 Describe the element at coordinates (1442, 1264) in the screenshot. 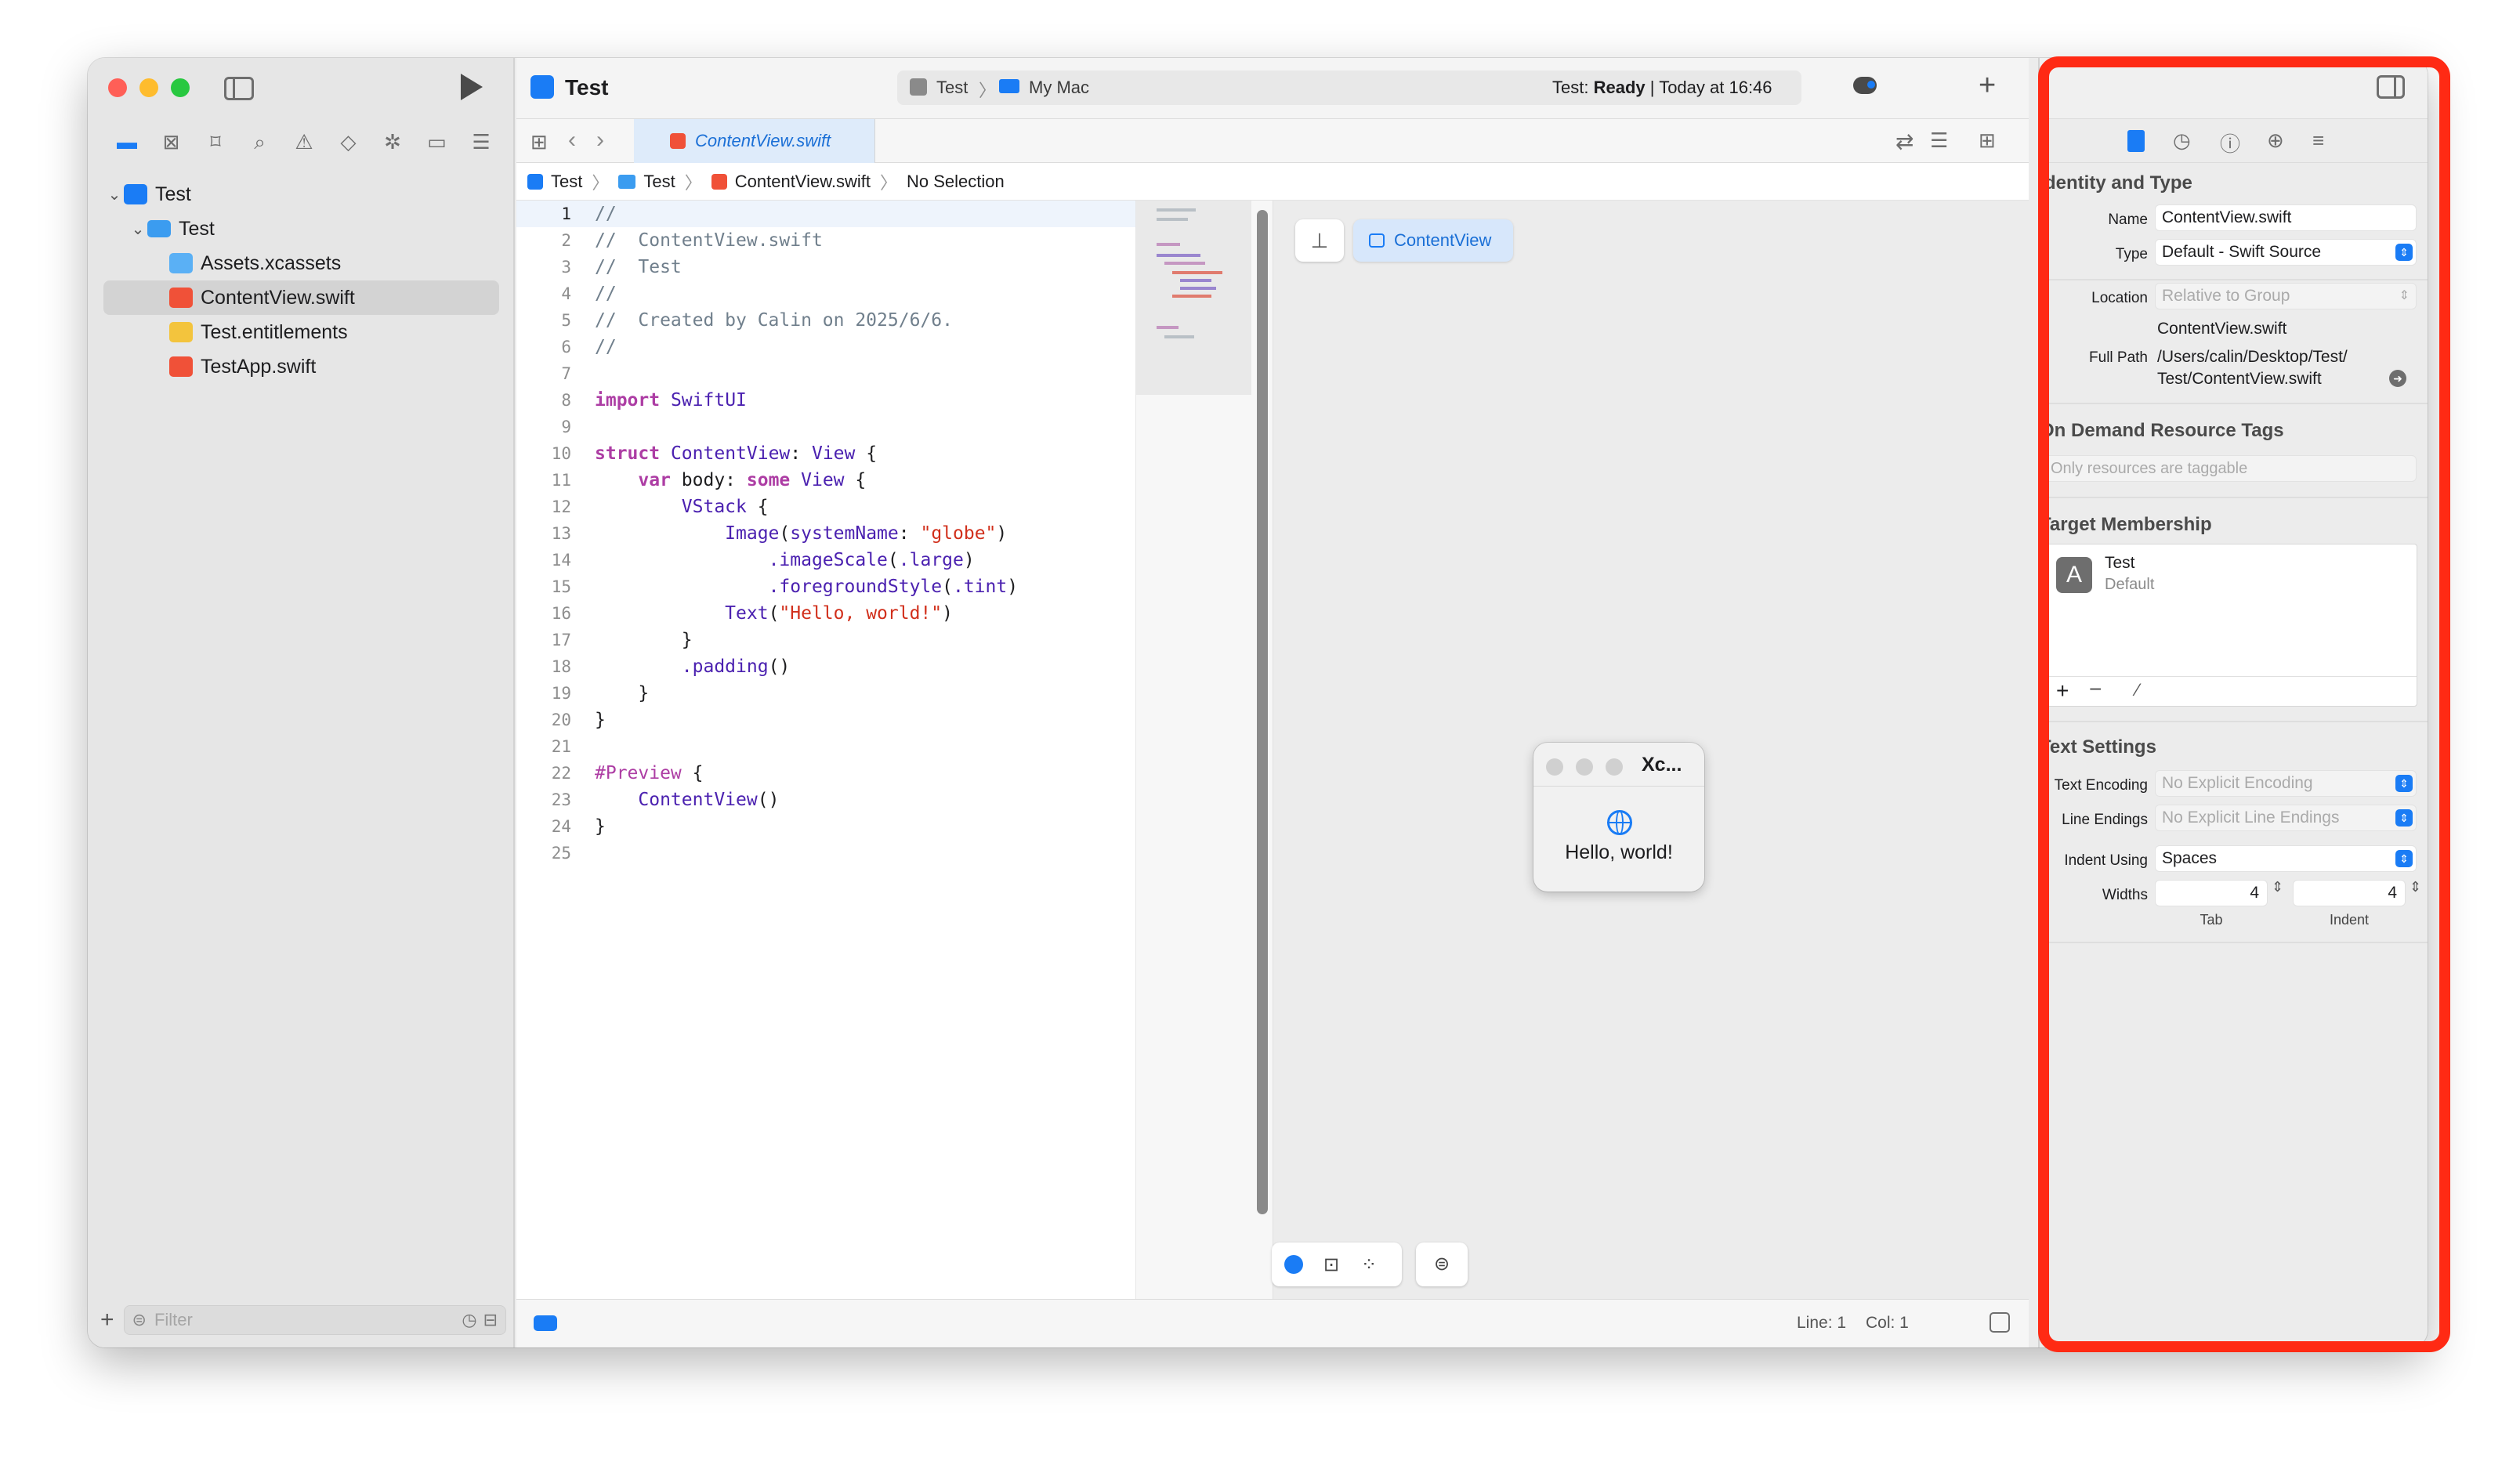

I see `device-settings-icon: ⊜` at that location.